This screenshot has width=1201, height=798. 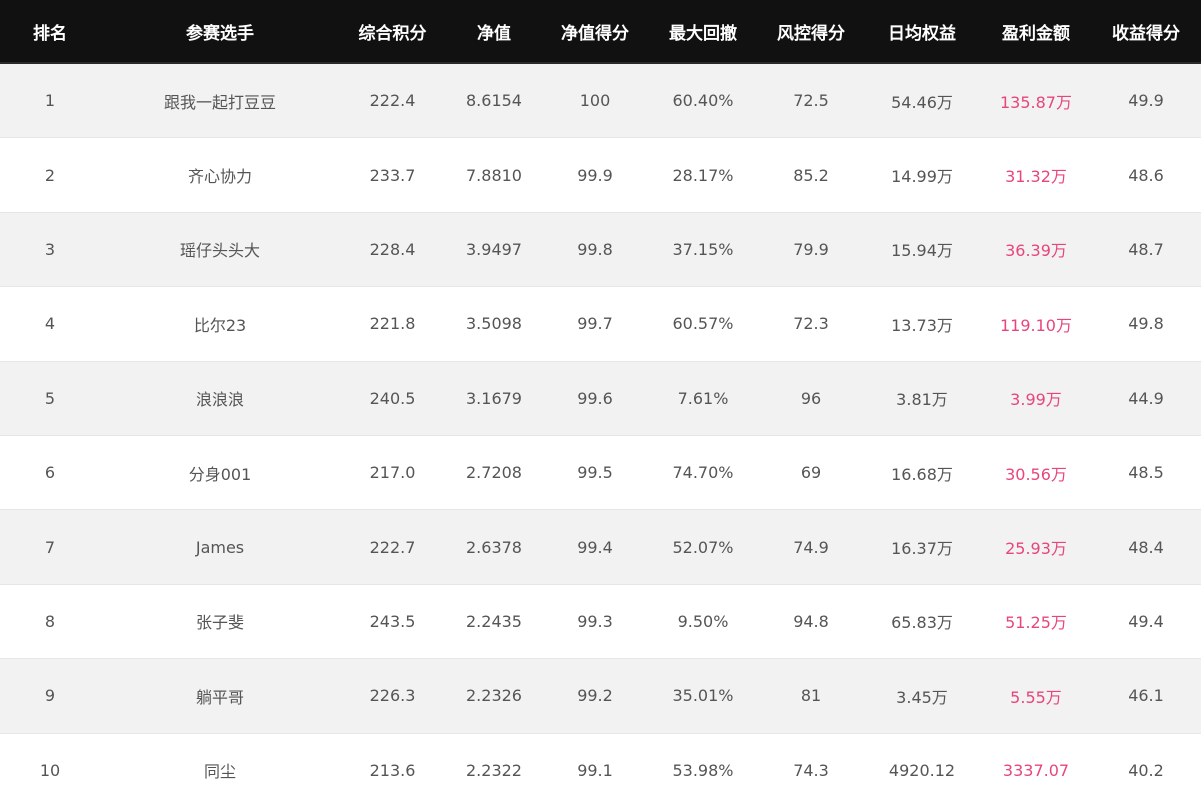 What do you see at coordinates (811, 101) in the screenshot?
I see `cell-risk-score: 72.5` at bounding box center [811, 101].